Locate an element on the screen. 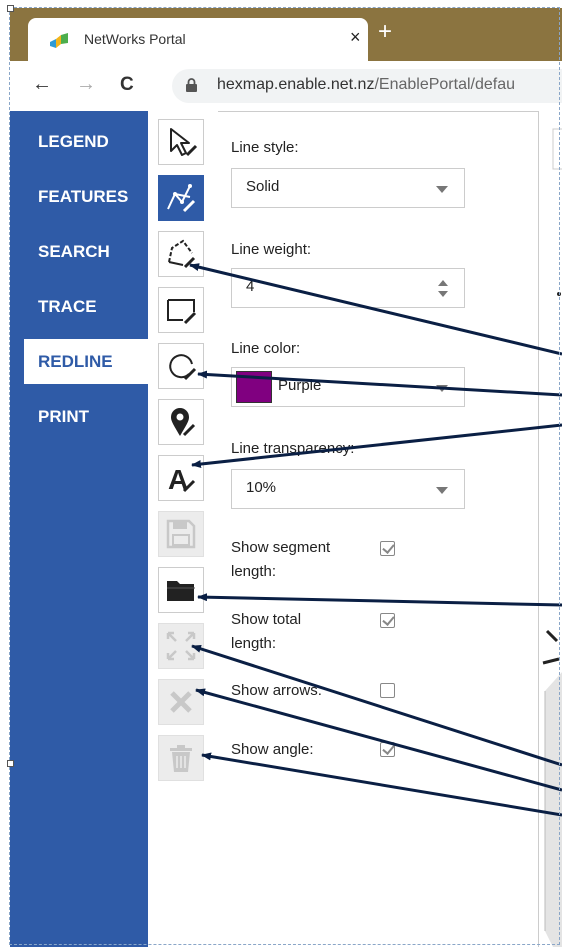 The width and height of the screenshot is (562, 952). sidebar-item-legend: LEGEND is located at coordinates (79, 141).